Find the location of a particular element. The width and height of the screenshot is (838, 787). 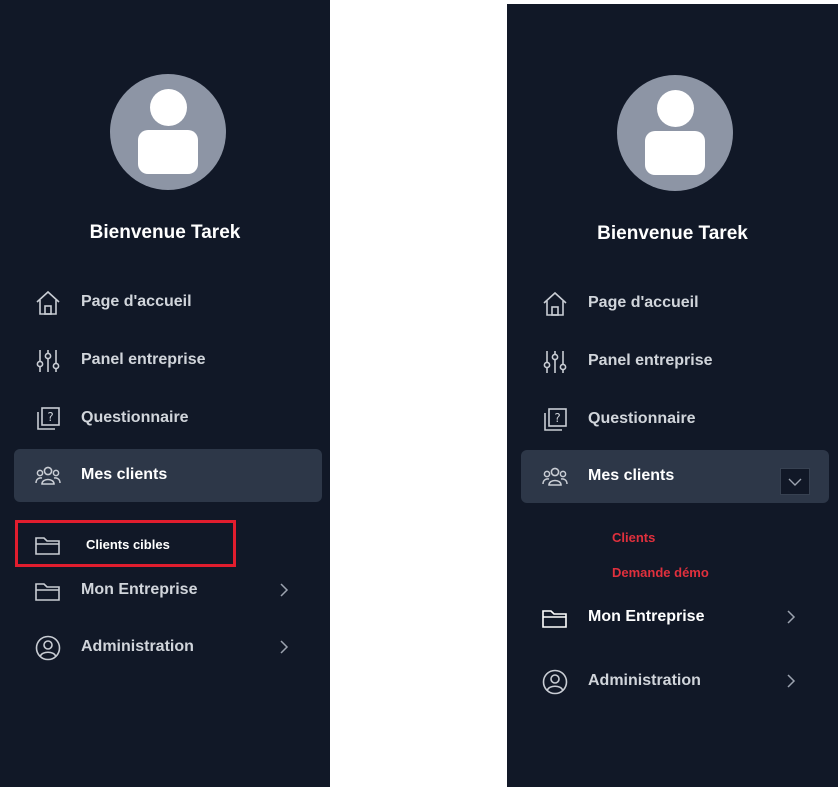

nav-label-clients-cibles: Clients cibles is located at coordinates (128, 544).